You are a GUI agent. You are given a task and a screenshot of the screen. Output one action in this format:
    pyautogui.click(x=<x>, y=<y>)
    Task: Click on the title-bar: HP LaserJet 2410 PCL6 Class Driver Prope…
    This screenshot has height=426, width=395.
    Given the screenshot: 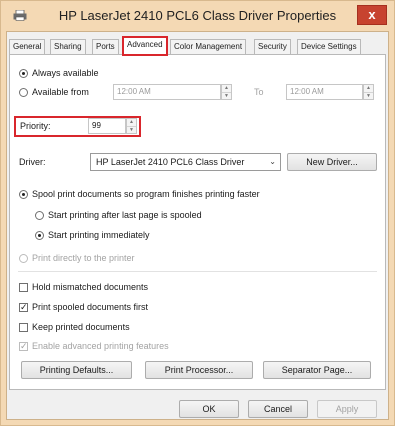 What is the action you would take?
    pyautogui.click(x=197, y=16)
    